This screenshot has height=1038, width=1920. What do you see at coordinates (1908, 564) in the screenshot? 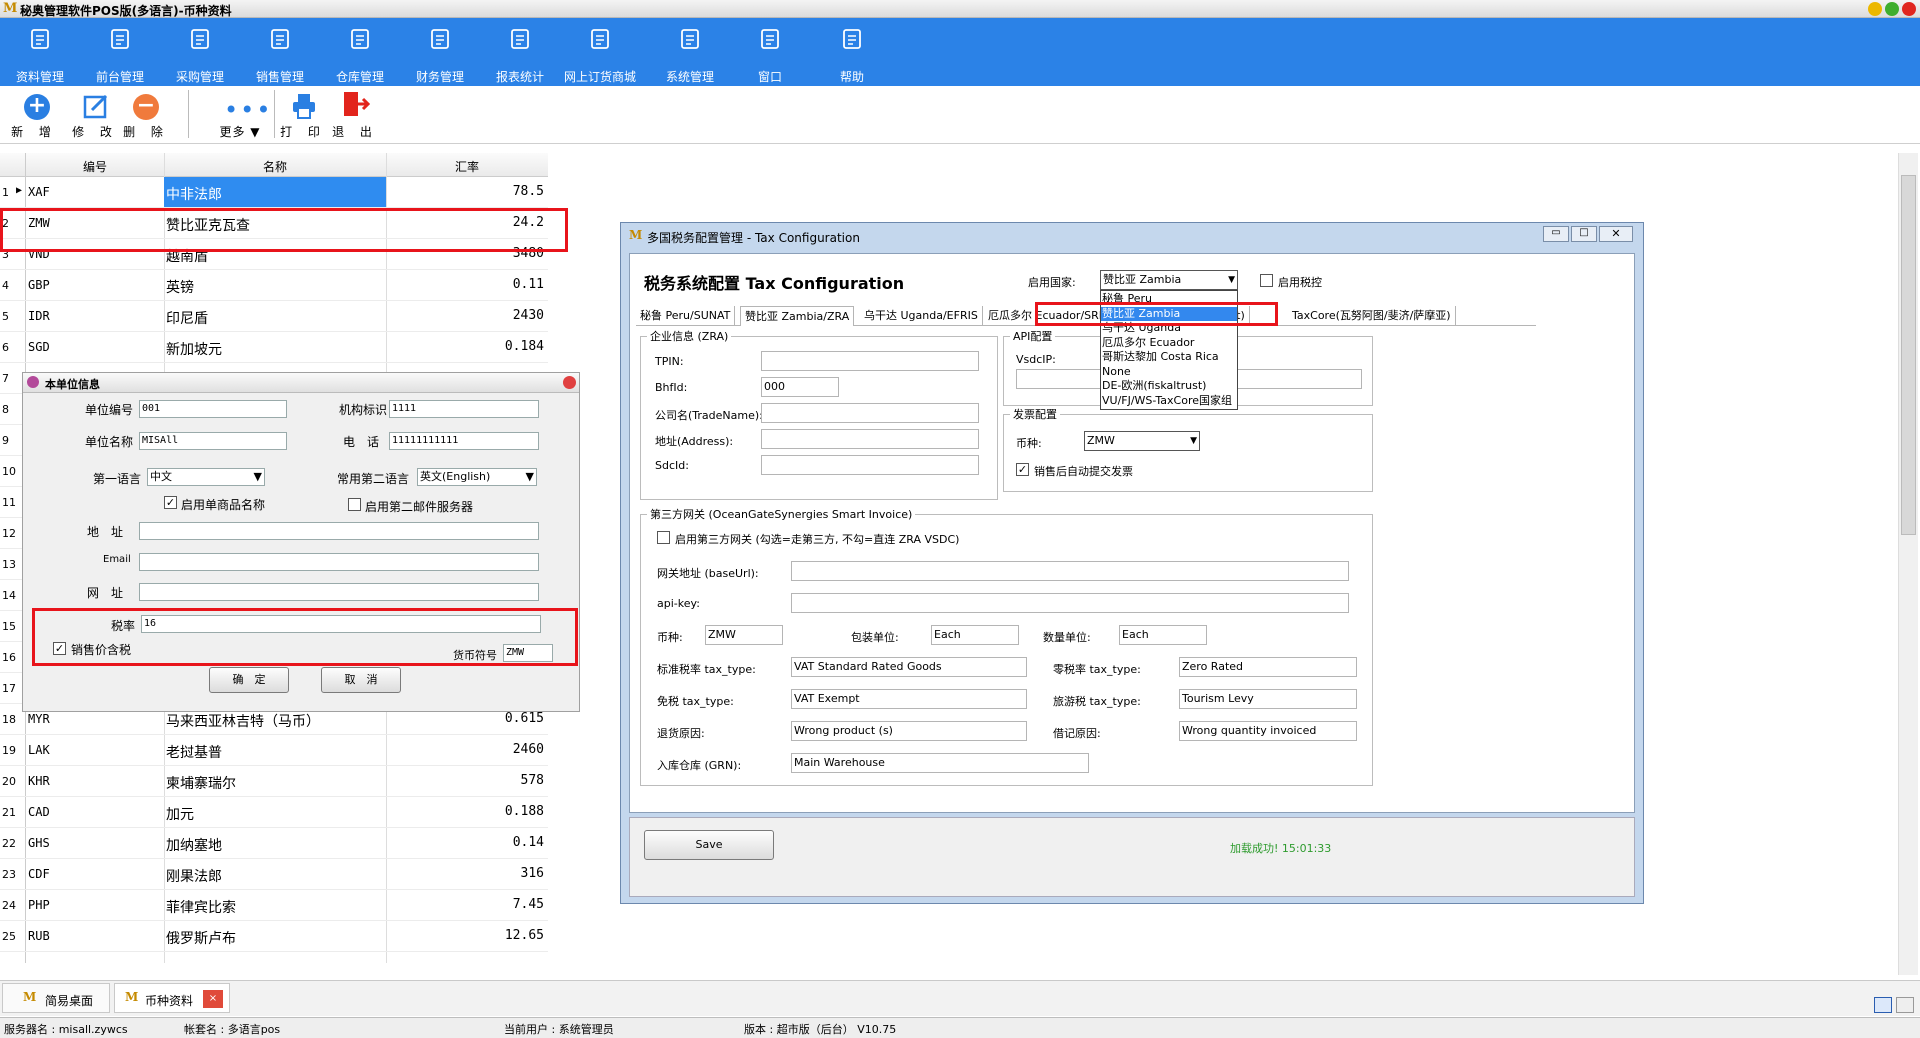
I see `vertical-scrollbar` at bounding box center [1908, 564].